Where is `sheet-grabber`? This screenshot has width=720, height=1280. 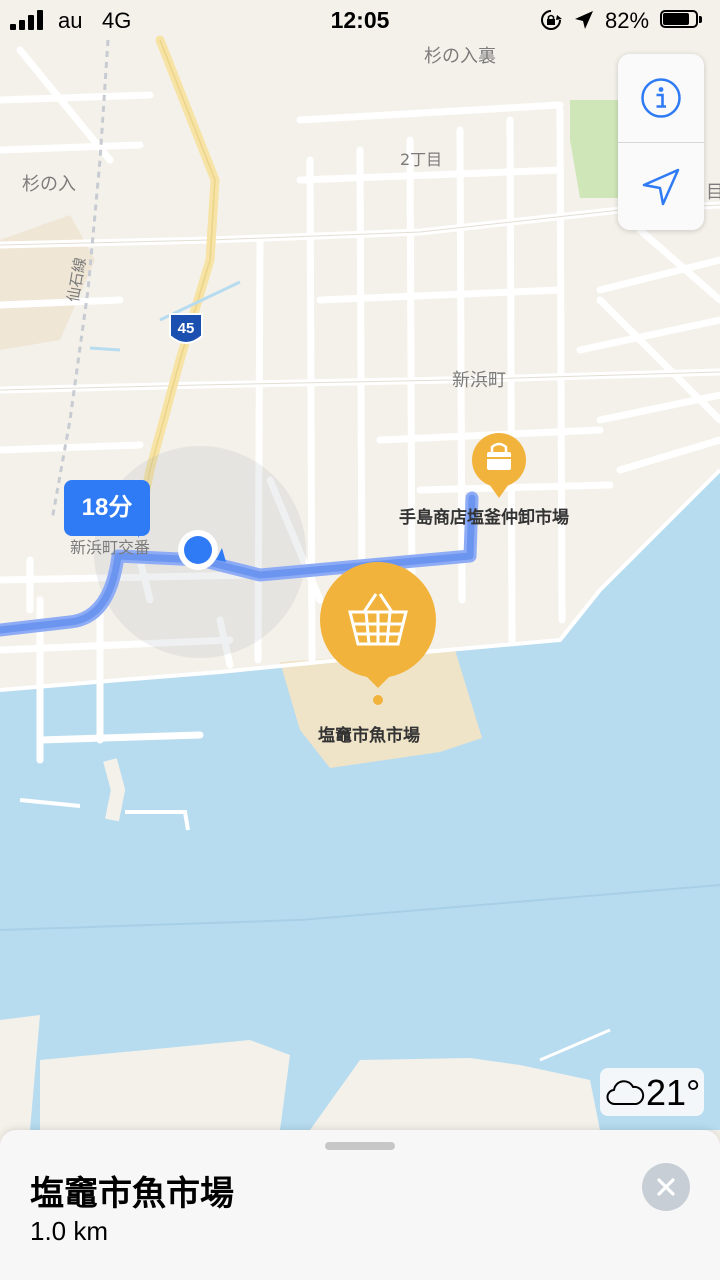 sheet-grabber is located at coordinates (360, 1146).